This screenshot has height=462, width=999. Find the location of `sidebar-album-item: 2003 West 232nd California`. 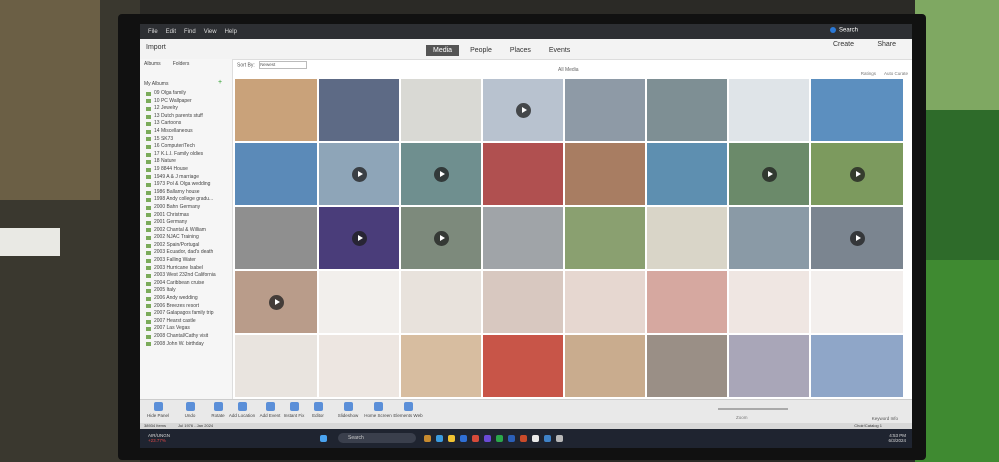

sidebar-album-item: 2003 West 232nd California is located at coordinates (189, 276).